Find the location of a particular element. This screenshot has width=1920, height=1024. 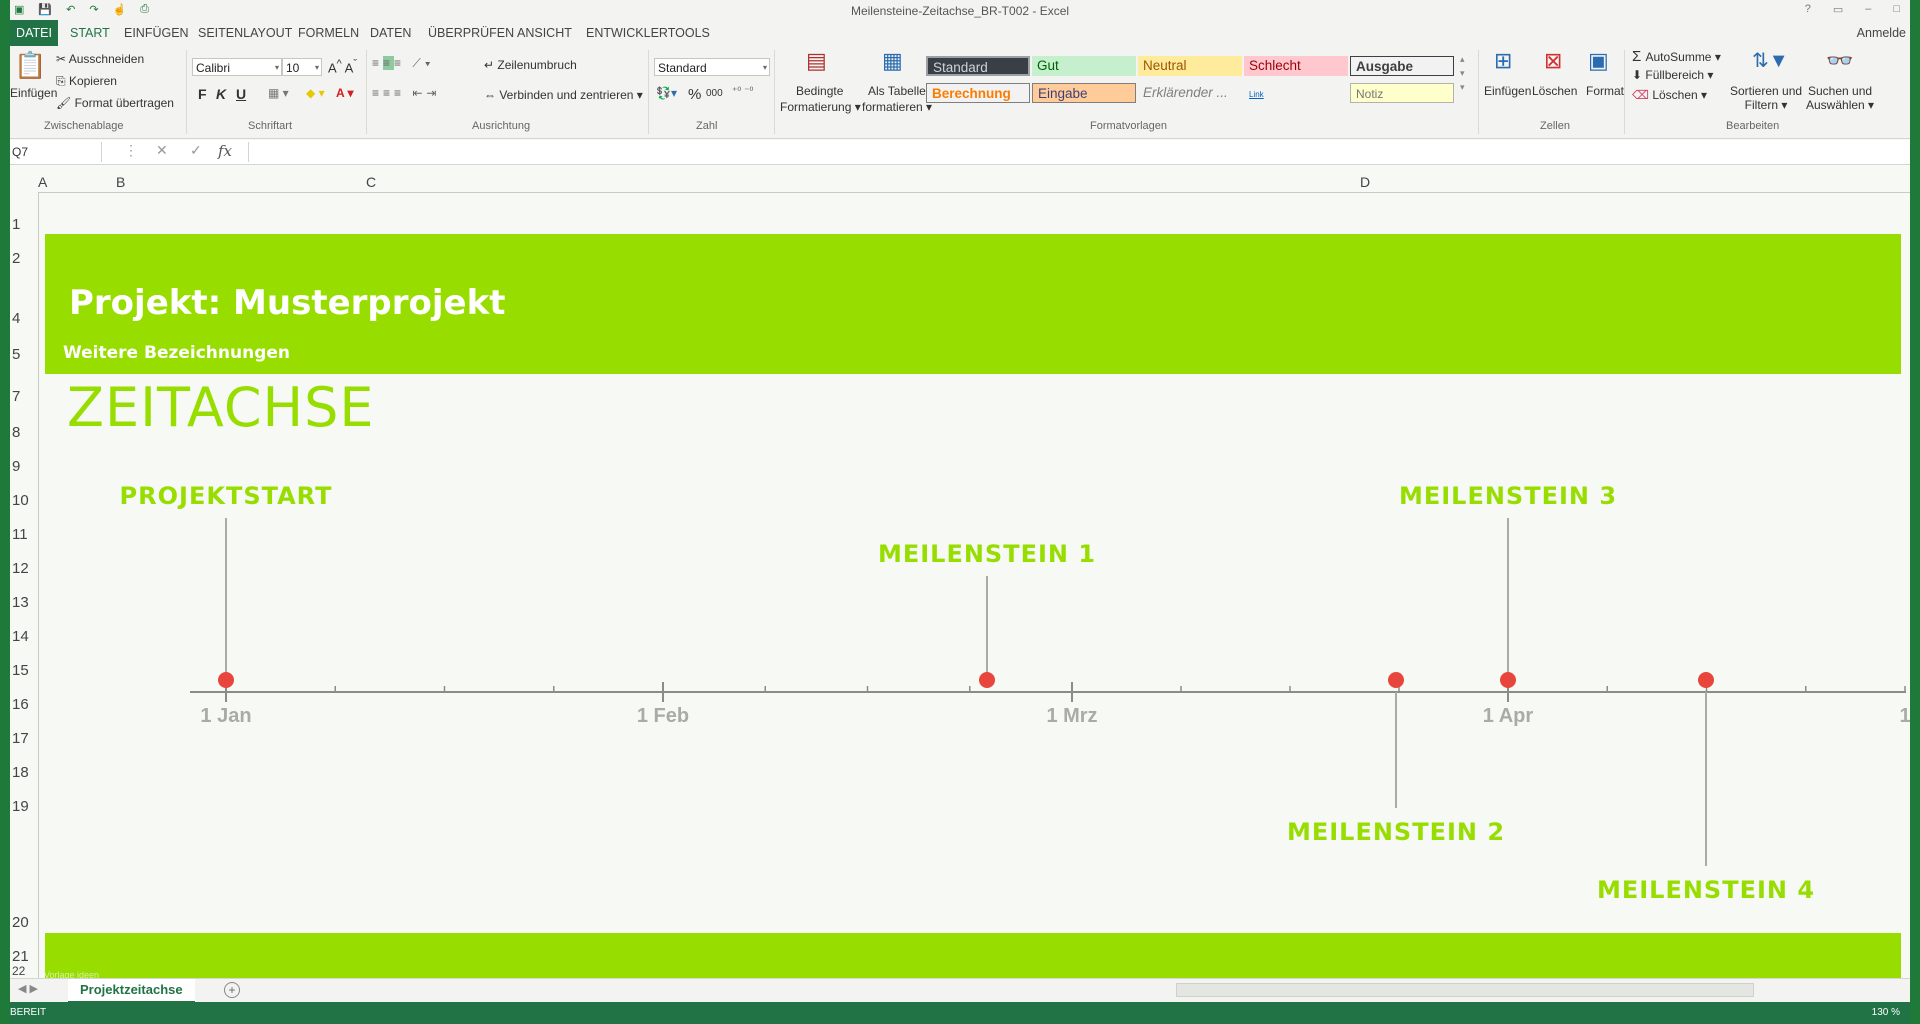

month-label: 1 Feb is located at coordinates (663, 716).